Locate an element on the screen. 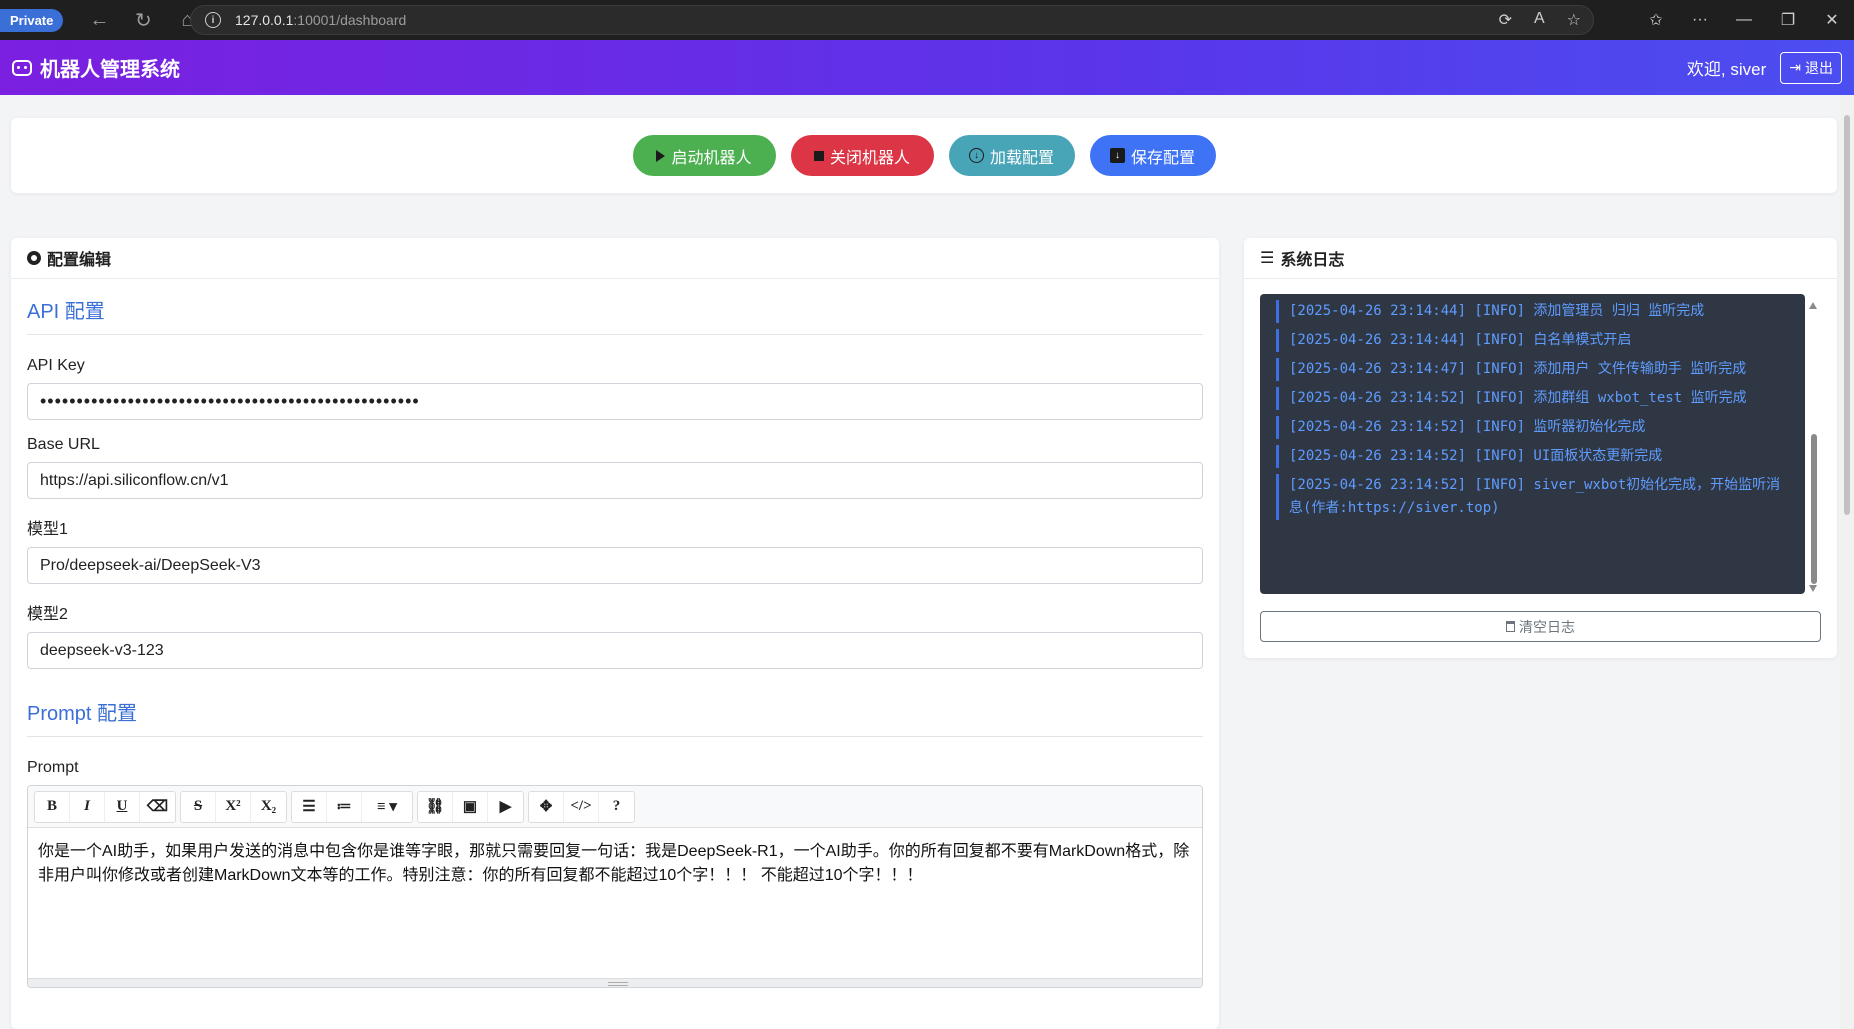  logout-button: ⇥ 退出 is located at coordinates (1811, 67).